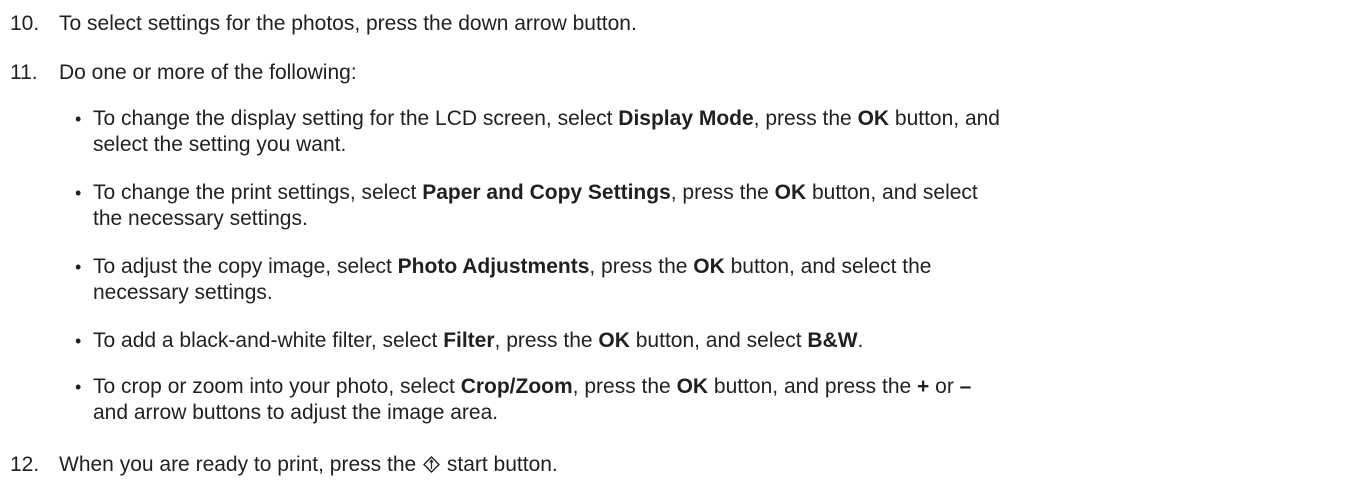 This screenshot has height=495, width=1357. Describe the element at coordinates (220, 144) in the screenshot. I see `text-run: select the setting you want.` at that location.